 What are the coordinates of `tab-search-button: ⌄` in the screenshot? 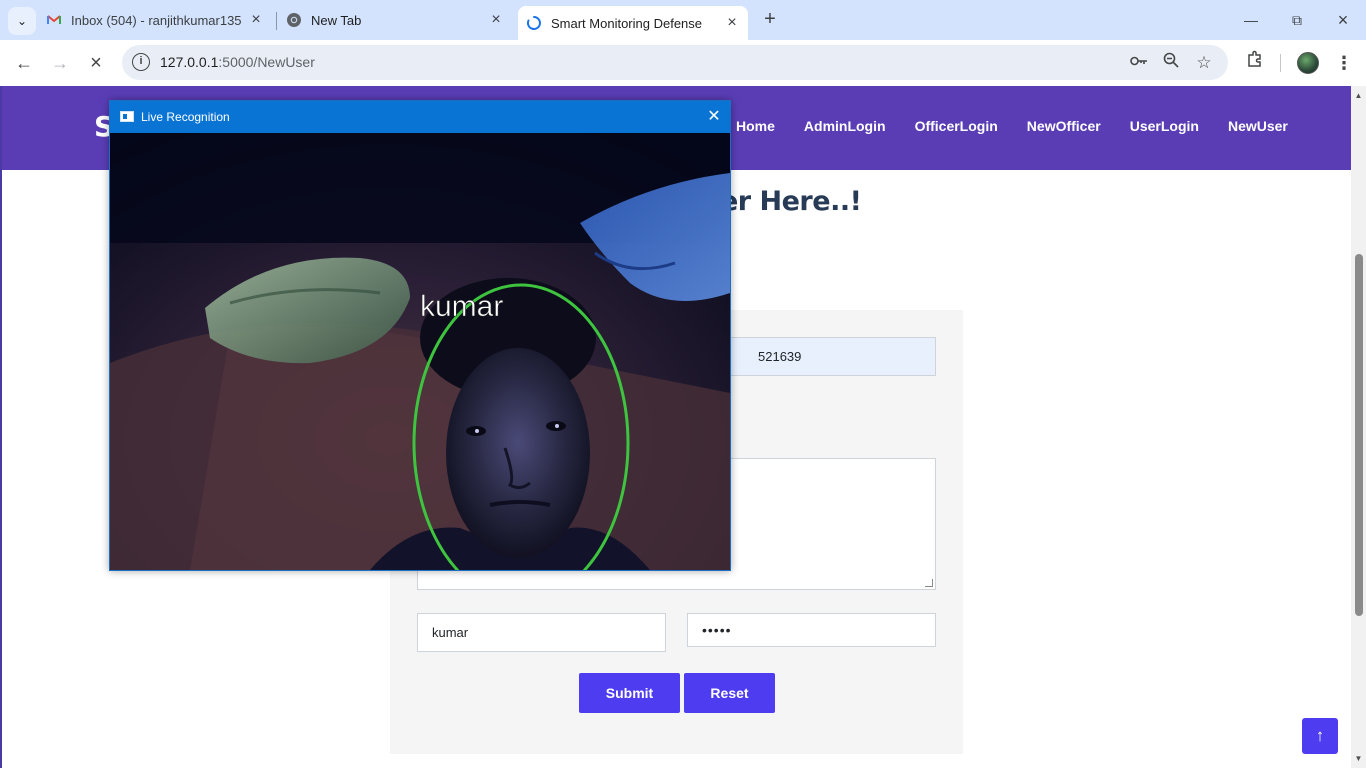 It's located at (22, 21).